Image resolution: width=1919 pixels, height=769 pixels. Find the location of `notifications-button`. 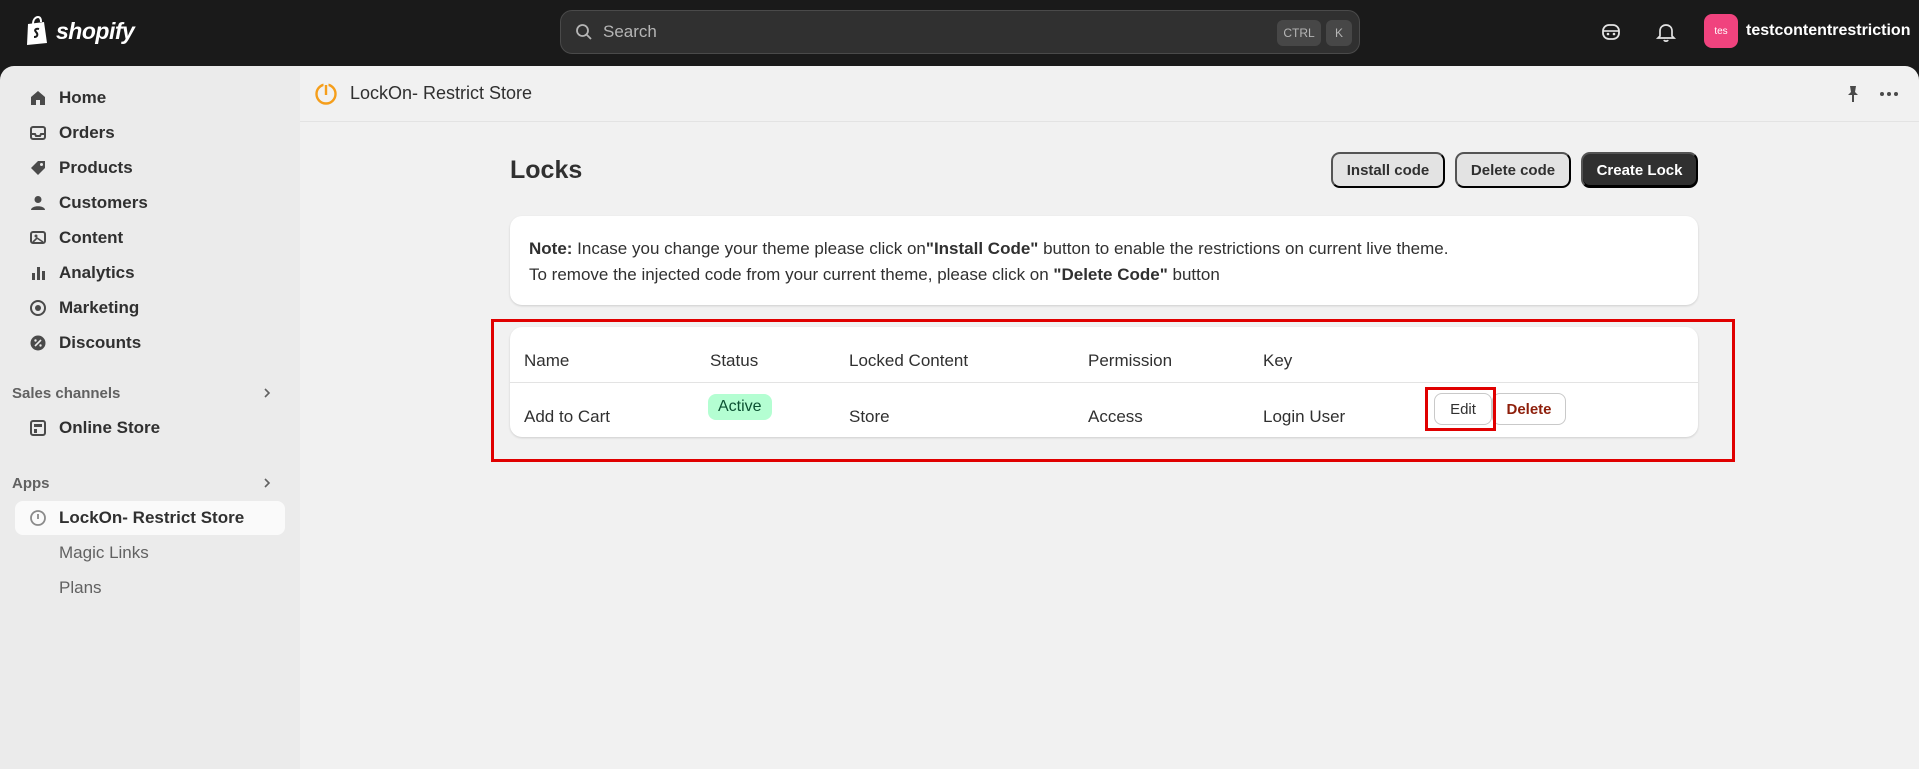

notifications-button is located at coordinates (1666, 32).